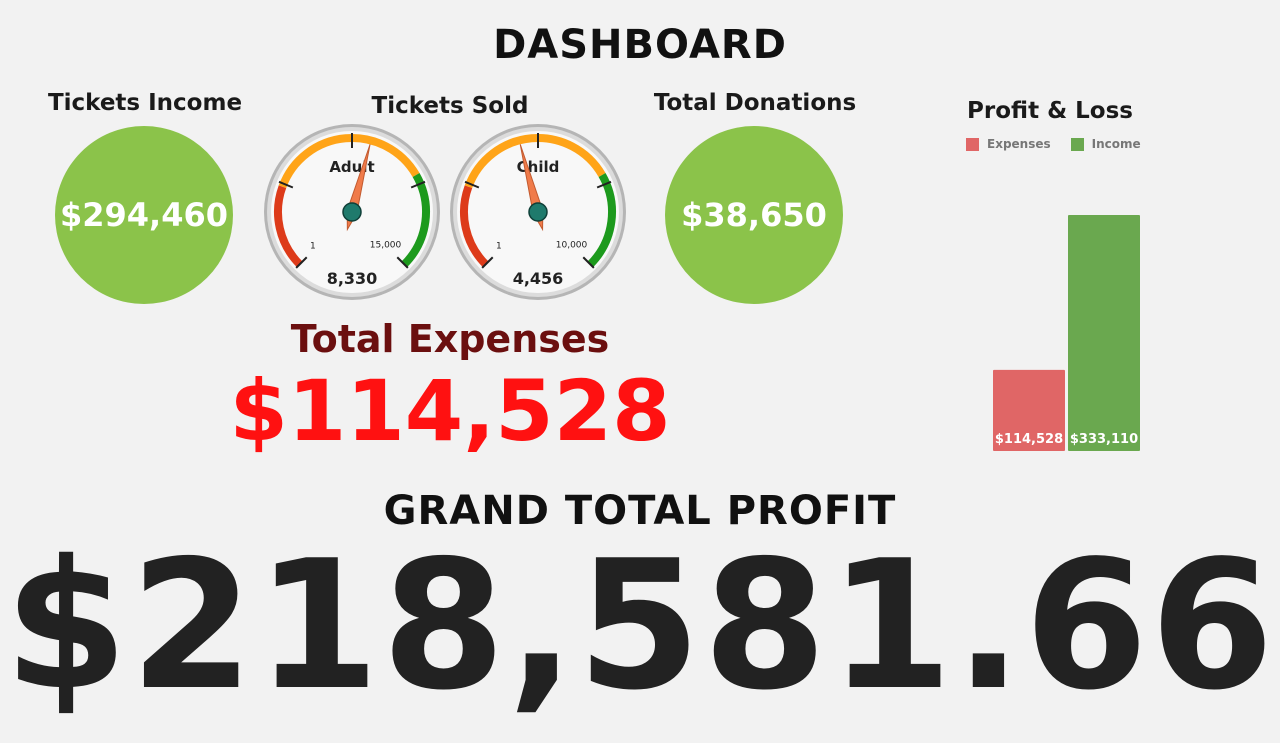  I want to click on bar-label-expenses: $114,528, so click(1029, 439).